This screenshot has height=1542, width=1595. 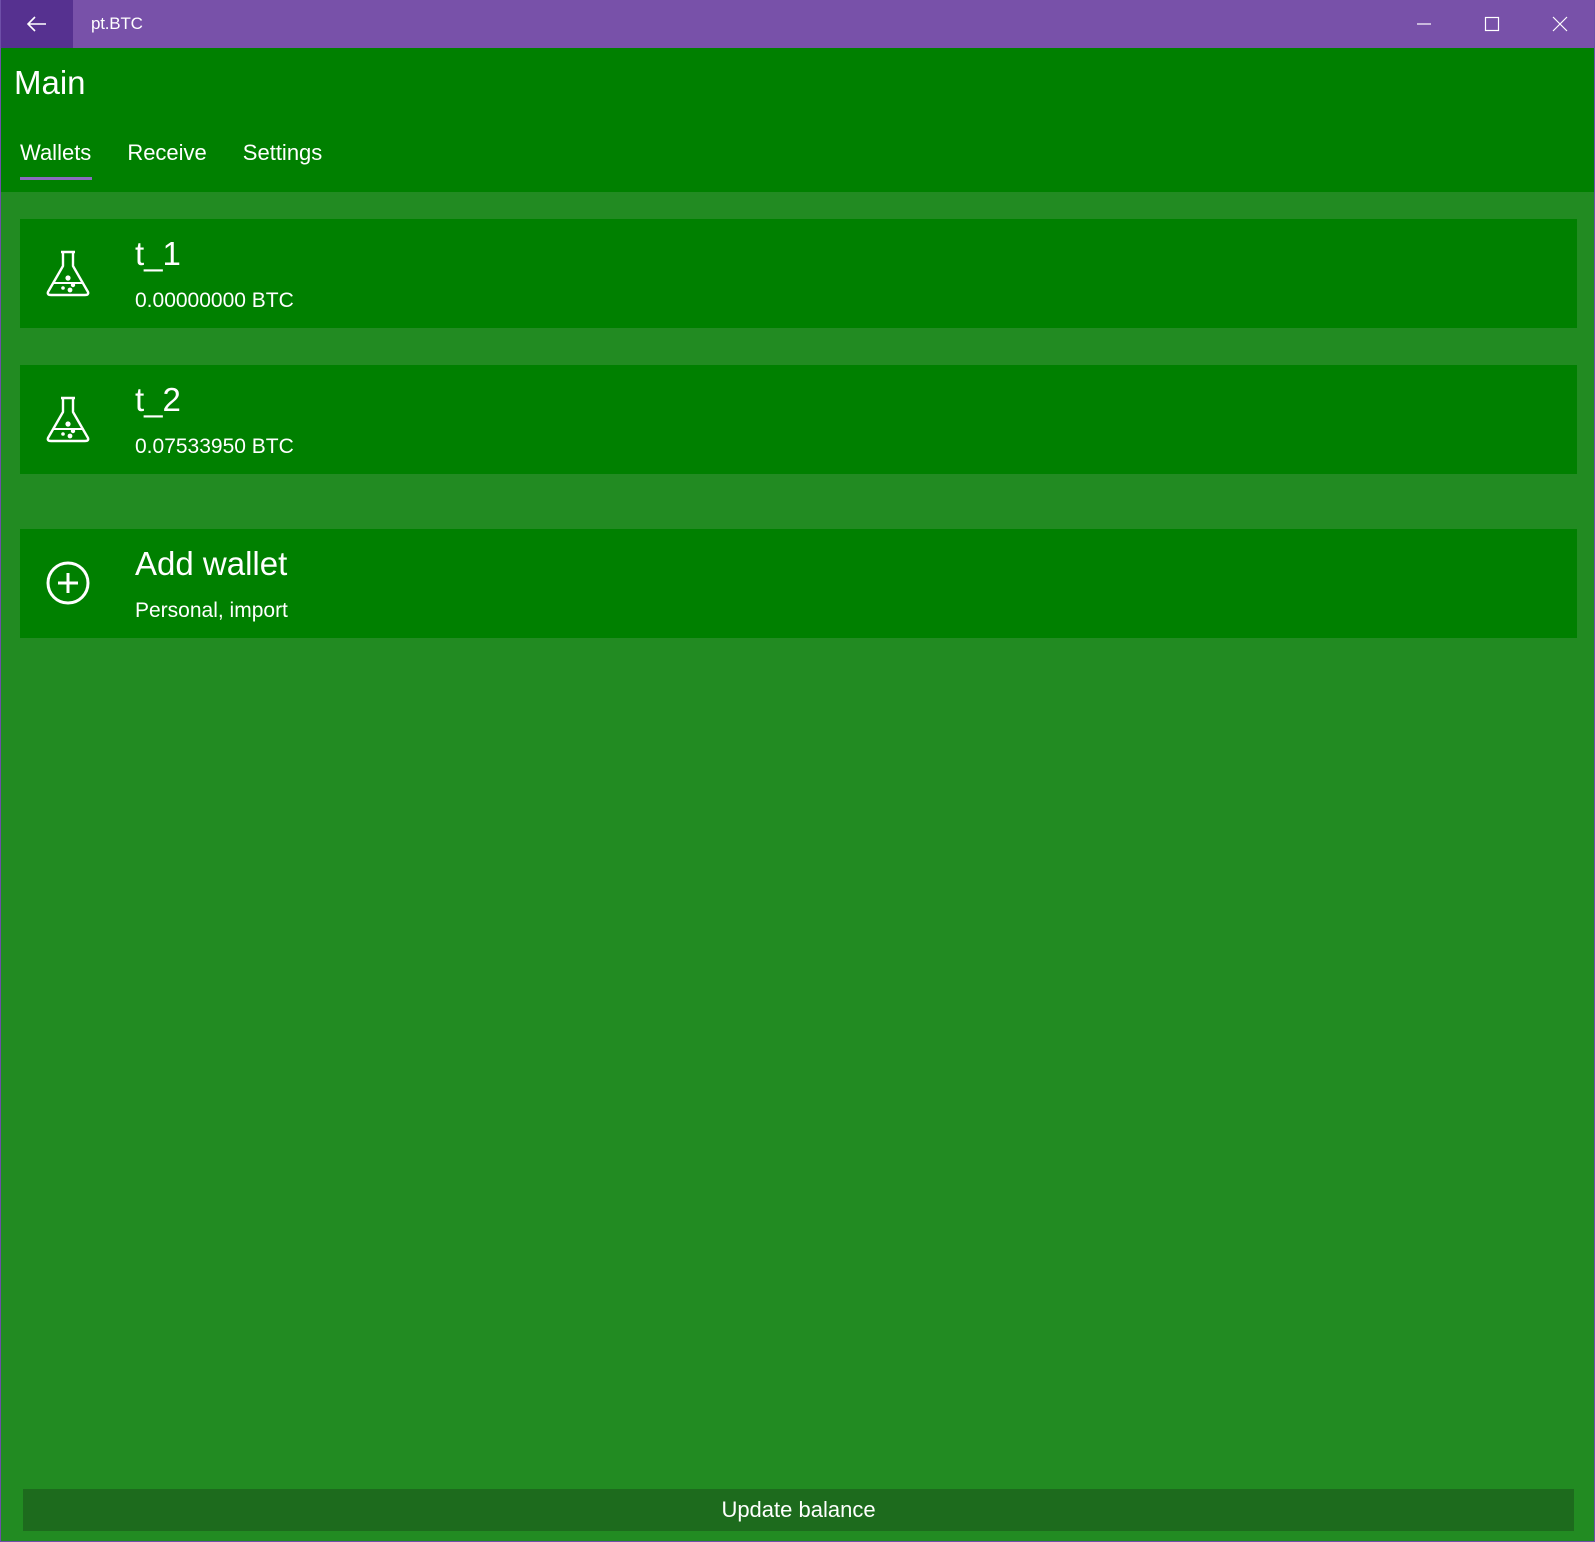 I want to click on maximize-icon, so click(x=1492, y=24).